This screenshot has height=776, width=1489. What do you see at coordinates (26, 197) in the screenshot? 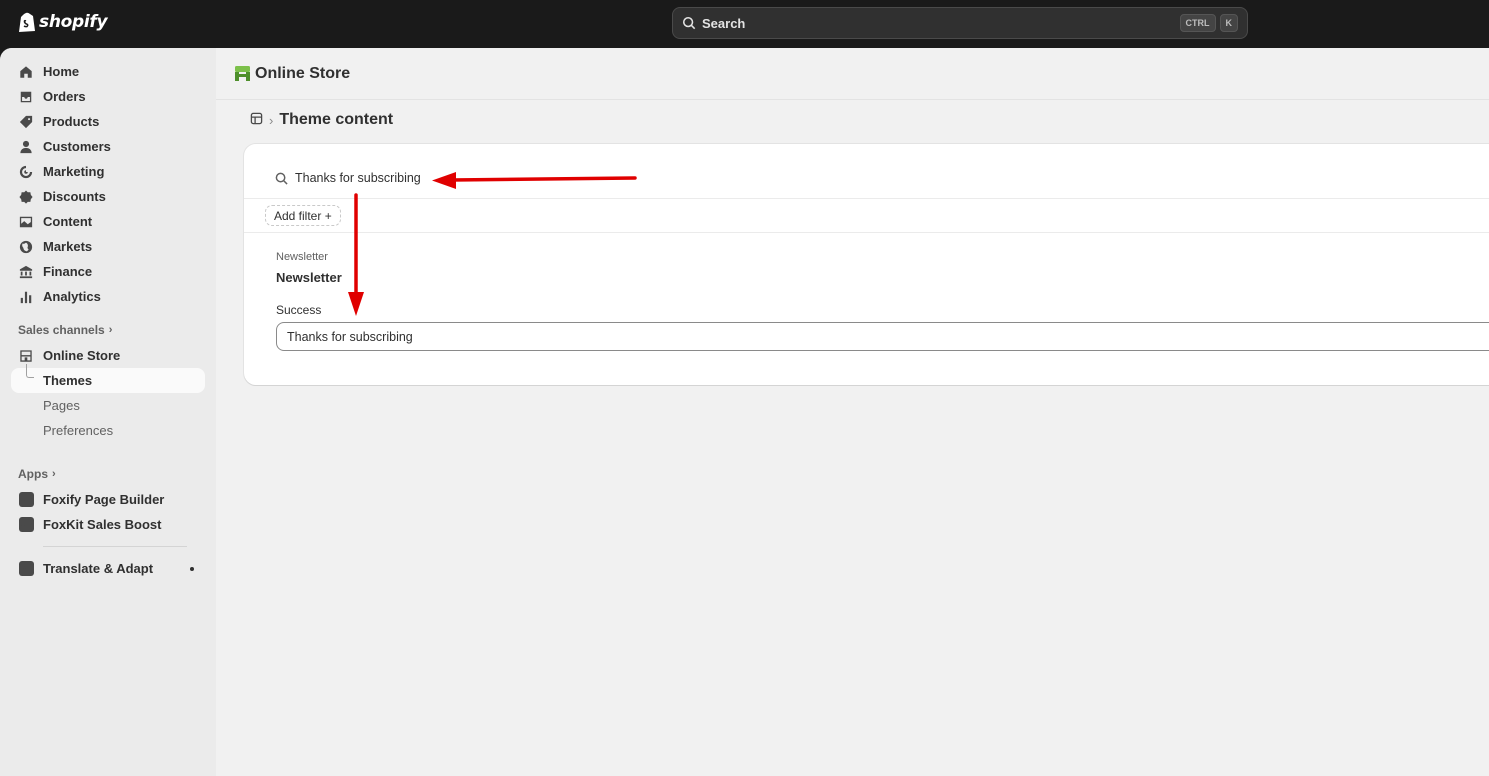
I see `discount-icon` at bounding box center [26, 197].